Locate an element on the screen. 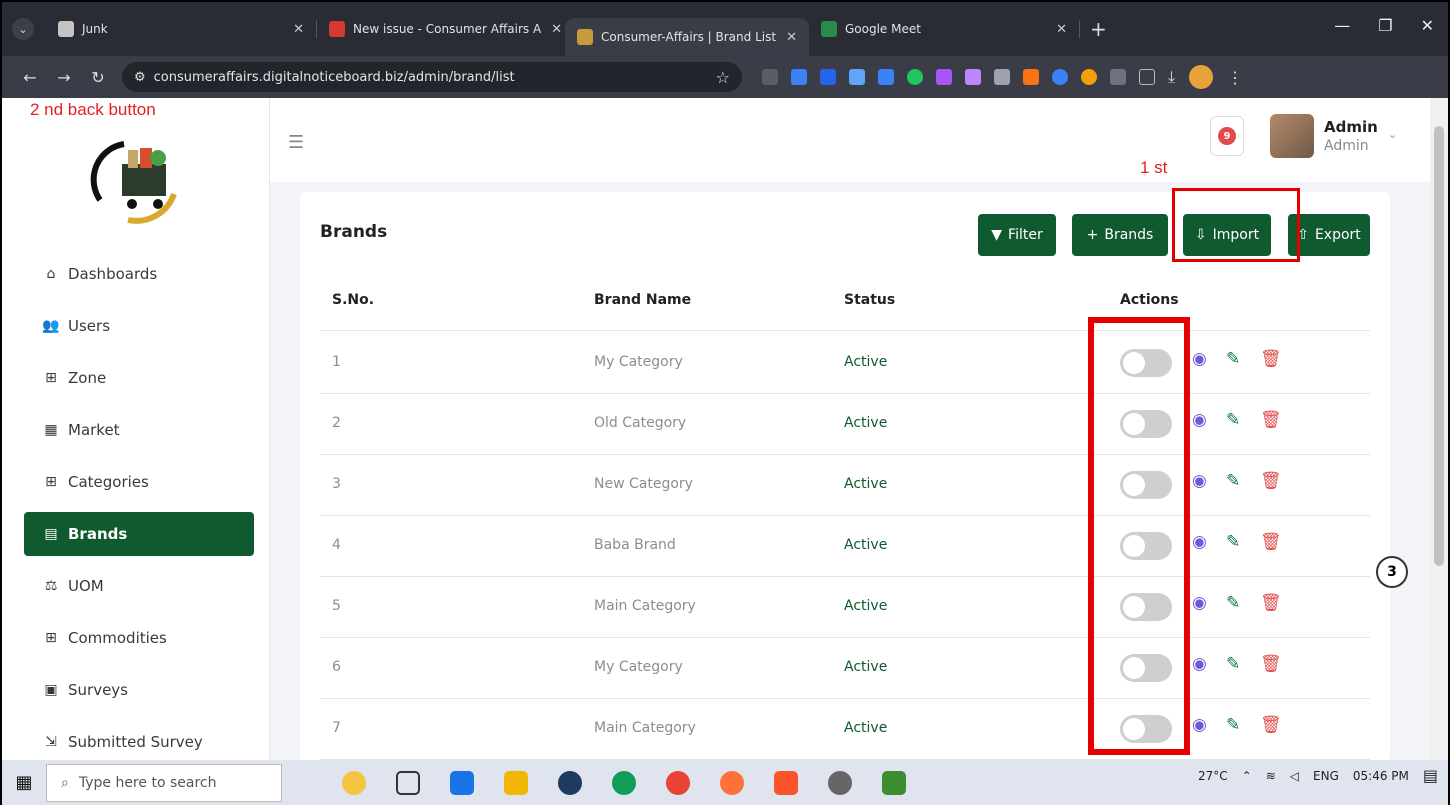 This screenshot has height=805, width=1450. sidebar-item-surveys: ▣ Surveys is located at coordinates (139, 690).